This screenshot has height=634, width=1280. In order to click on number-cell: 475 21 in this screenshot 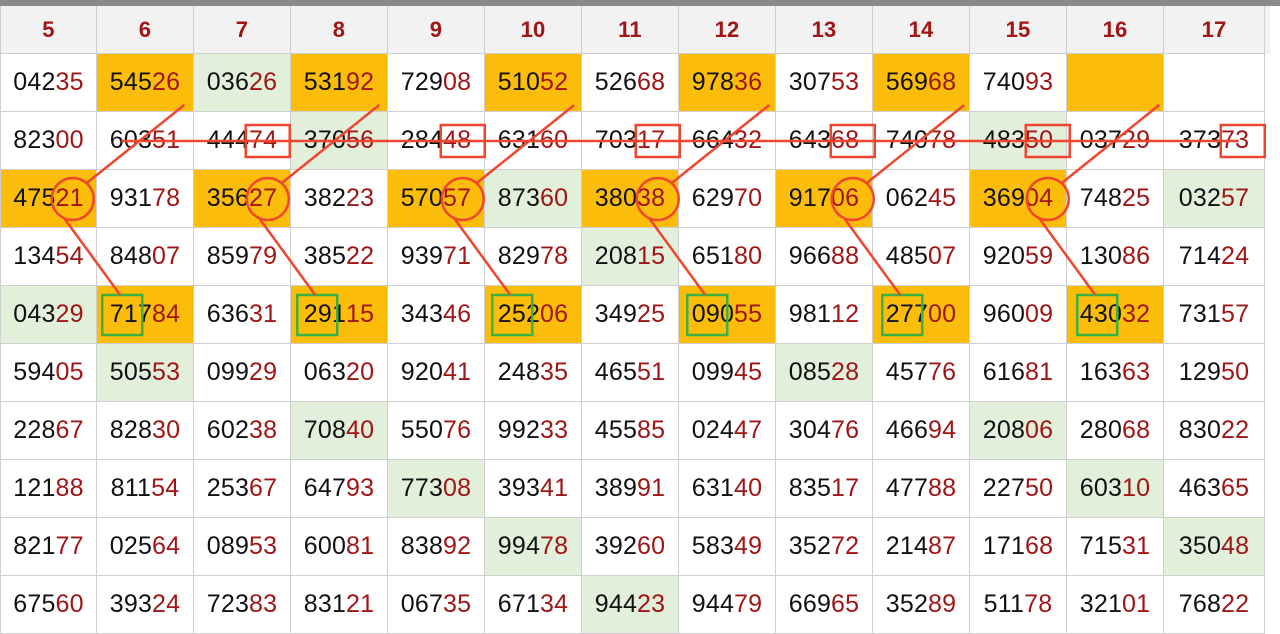, I will do `click(48, 199)`.